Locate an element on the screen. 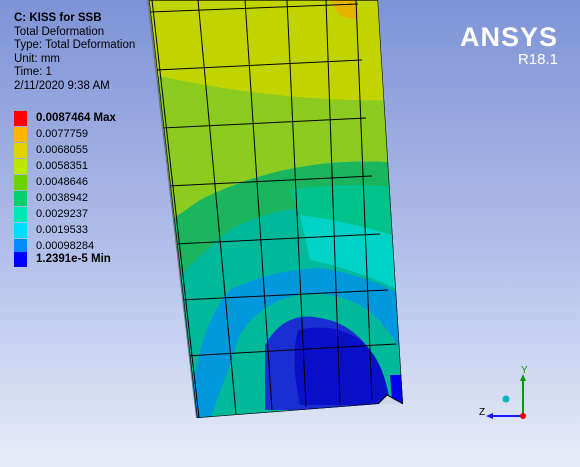 This screenshot has width=580, height=467. legend-row: 0.0038942 is located at coordinates (89, 198).